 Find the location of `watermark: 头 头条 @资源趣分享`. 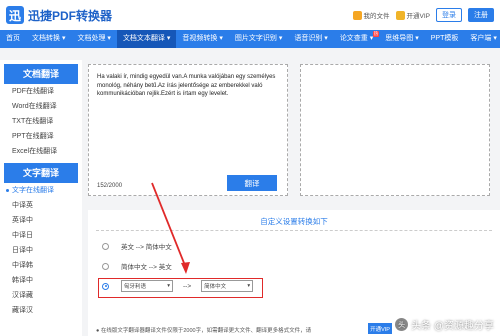

watermark: 头 头条 @资源趣分享 is located at coordinates (444, 324).